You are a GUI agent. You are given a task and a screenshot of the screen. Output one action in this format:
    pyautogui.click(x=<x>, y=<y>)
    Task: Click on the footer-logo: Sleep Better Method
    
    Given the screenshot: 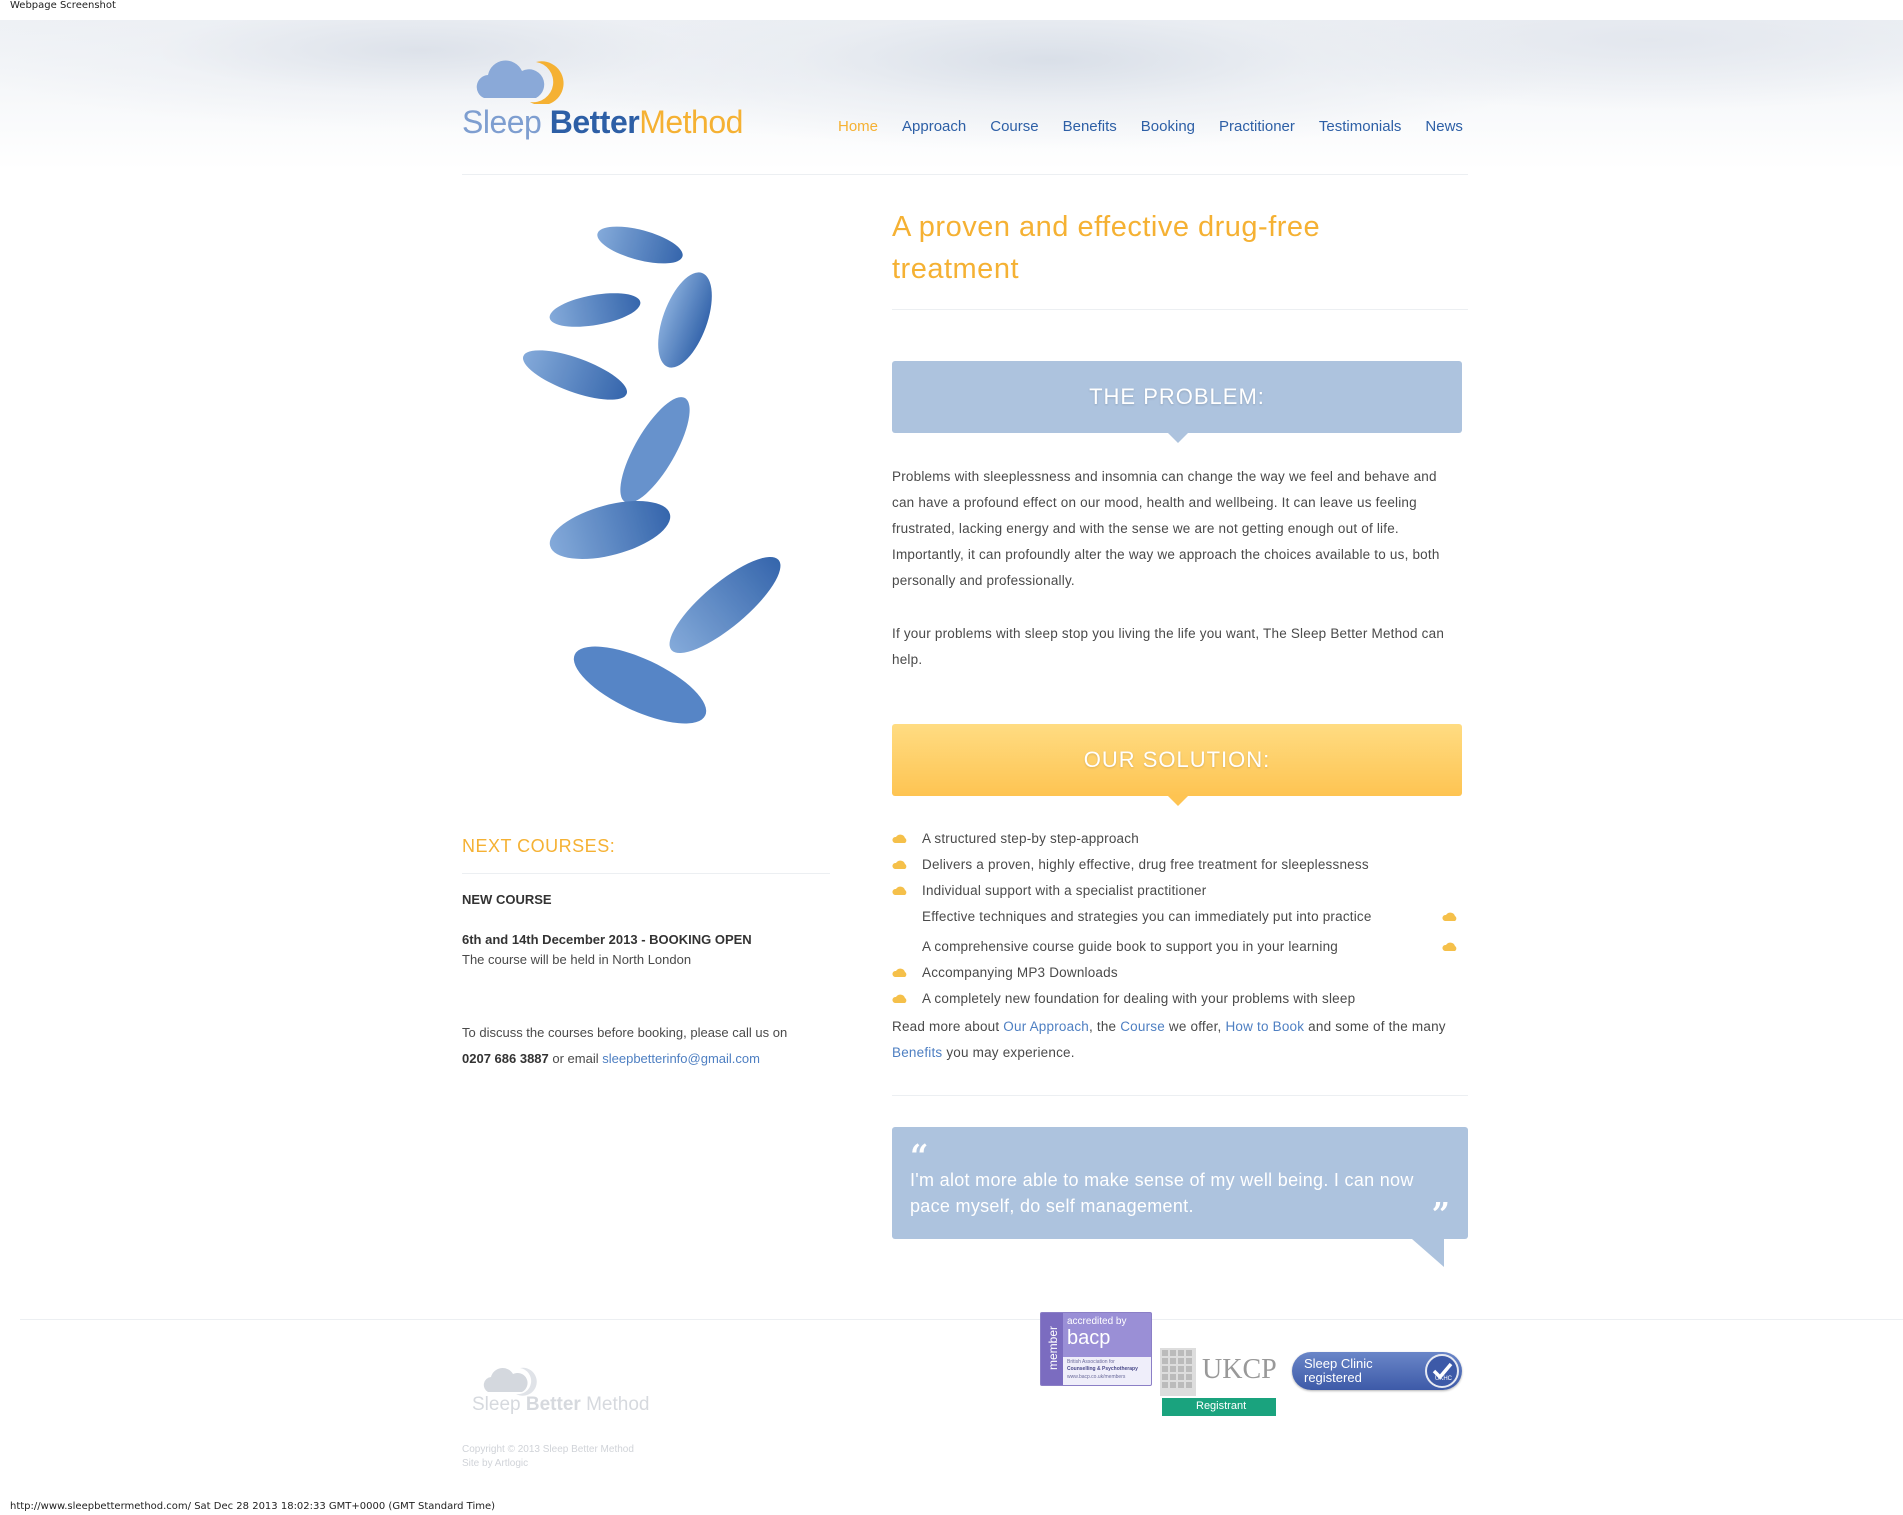 What is the action you would take?
    pyautogui.click(x=572, y=1392)
    